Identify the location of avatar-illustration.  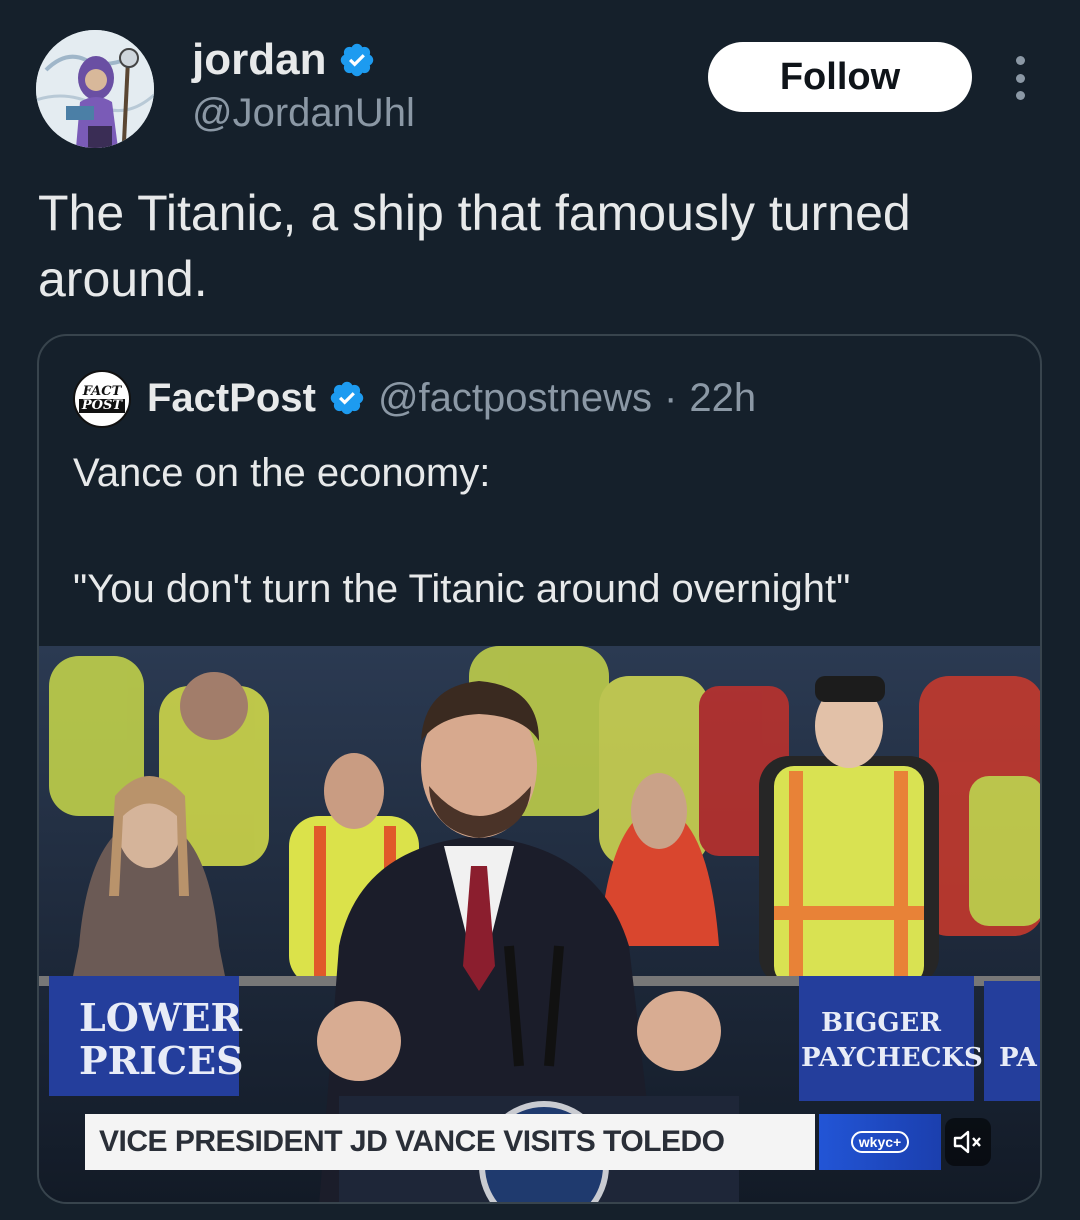
(95, 89).